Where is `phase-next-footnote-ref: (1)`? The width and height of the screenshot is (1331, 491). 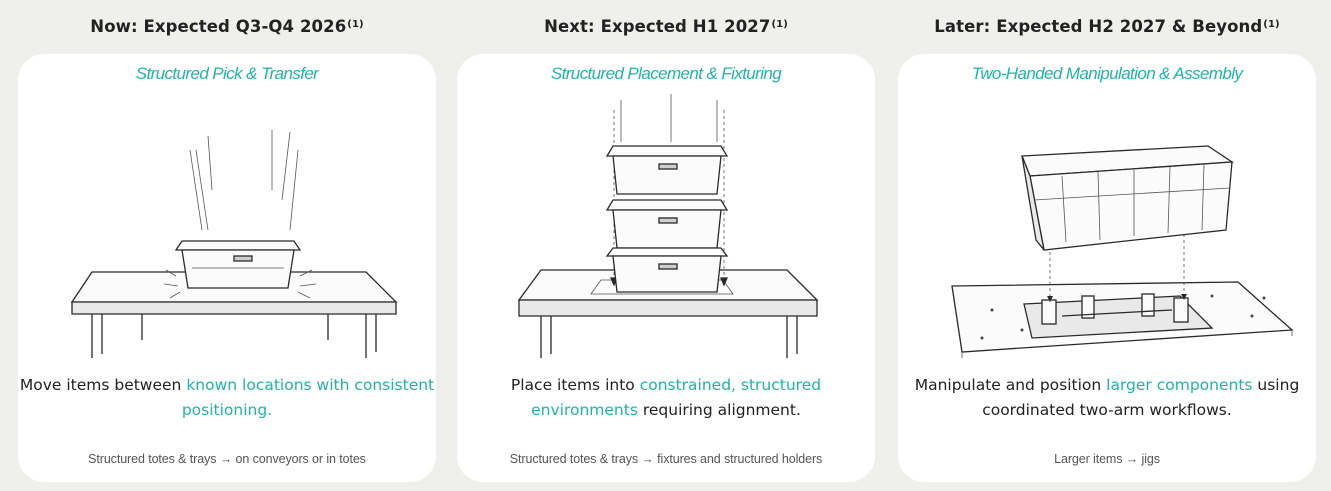
phase-next-footnote-ref: (1) is located at coordinates (779, 24).